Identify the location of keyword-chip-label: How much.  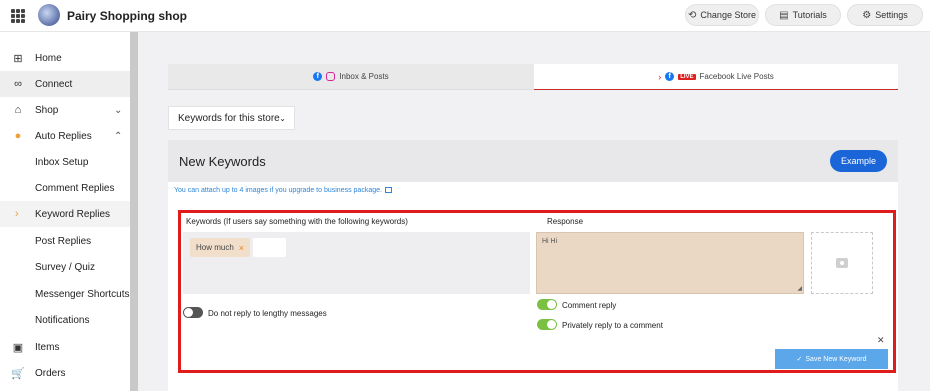
(215, 247).